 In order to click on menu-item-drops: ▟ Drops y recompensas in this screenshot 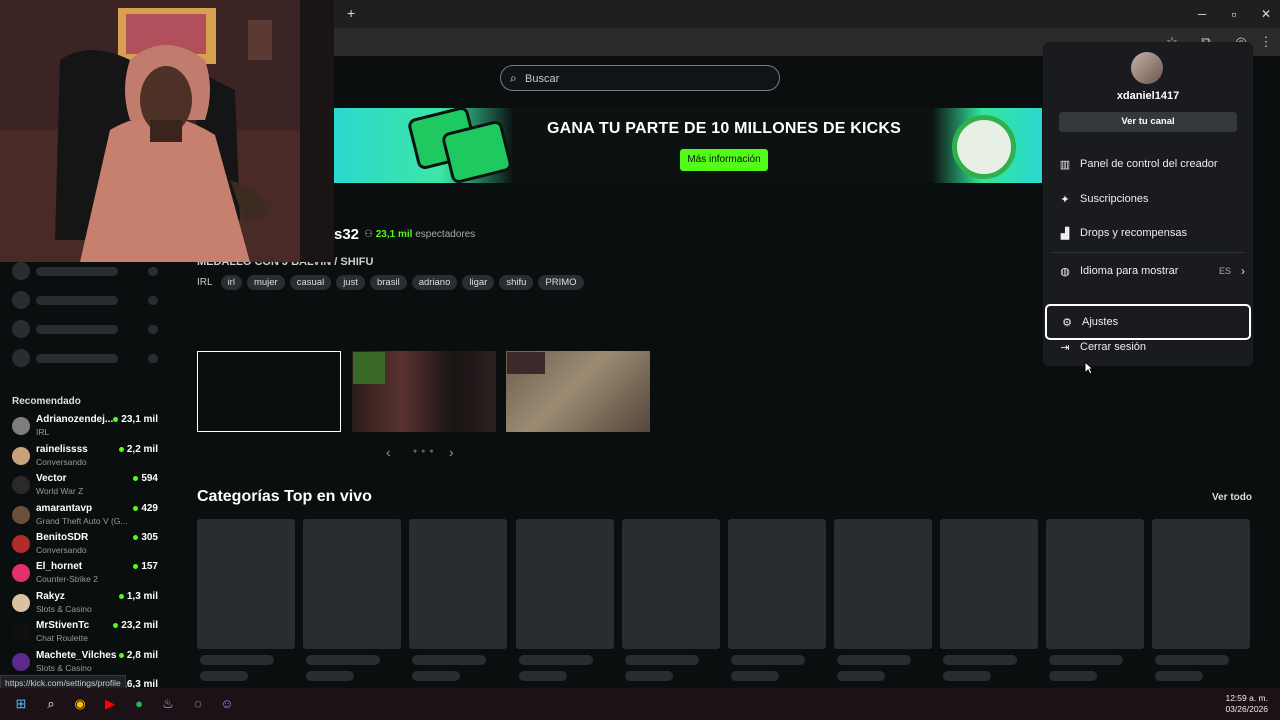, I will do `click(1148, 234)`.